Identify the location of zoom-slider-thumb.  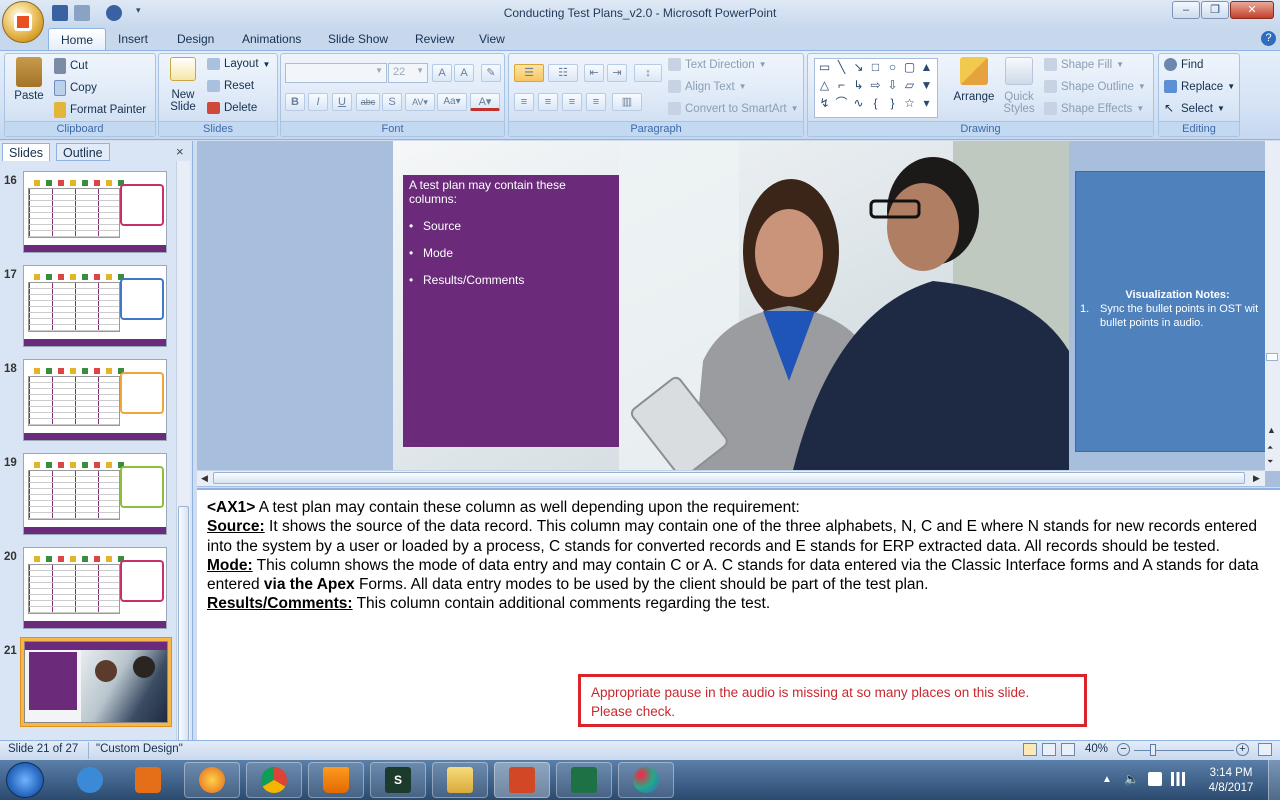
(1153, 750).